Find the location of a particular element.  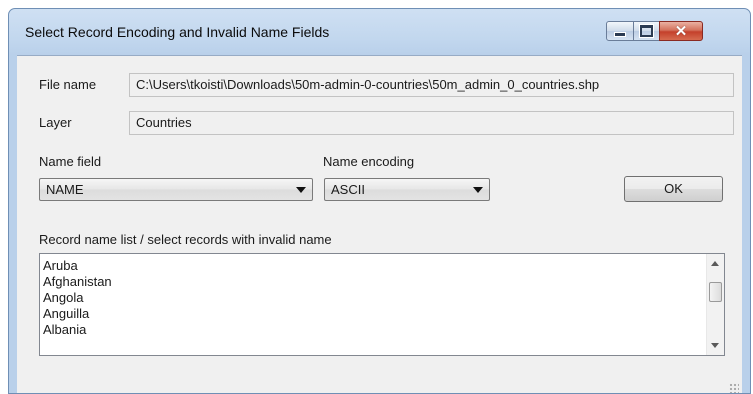

minimize-icon is located at coordinates (620, 34).